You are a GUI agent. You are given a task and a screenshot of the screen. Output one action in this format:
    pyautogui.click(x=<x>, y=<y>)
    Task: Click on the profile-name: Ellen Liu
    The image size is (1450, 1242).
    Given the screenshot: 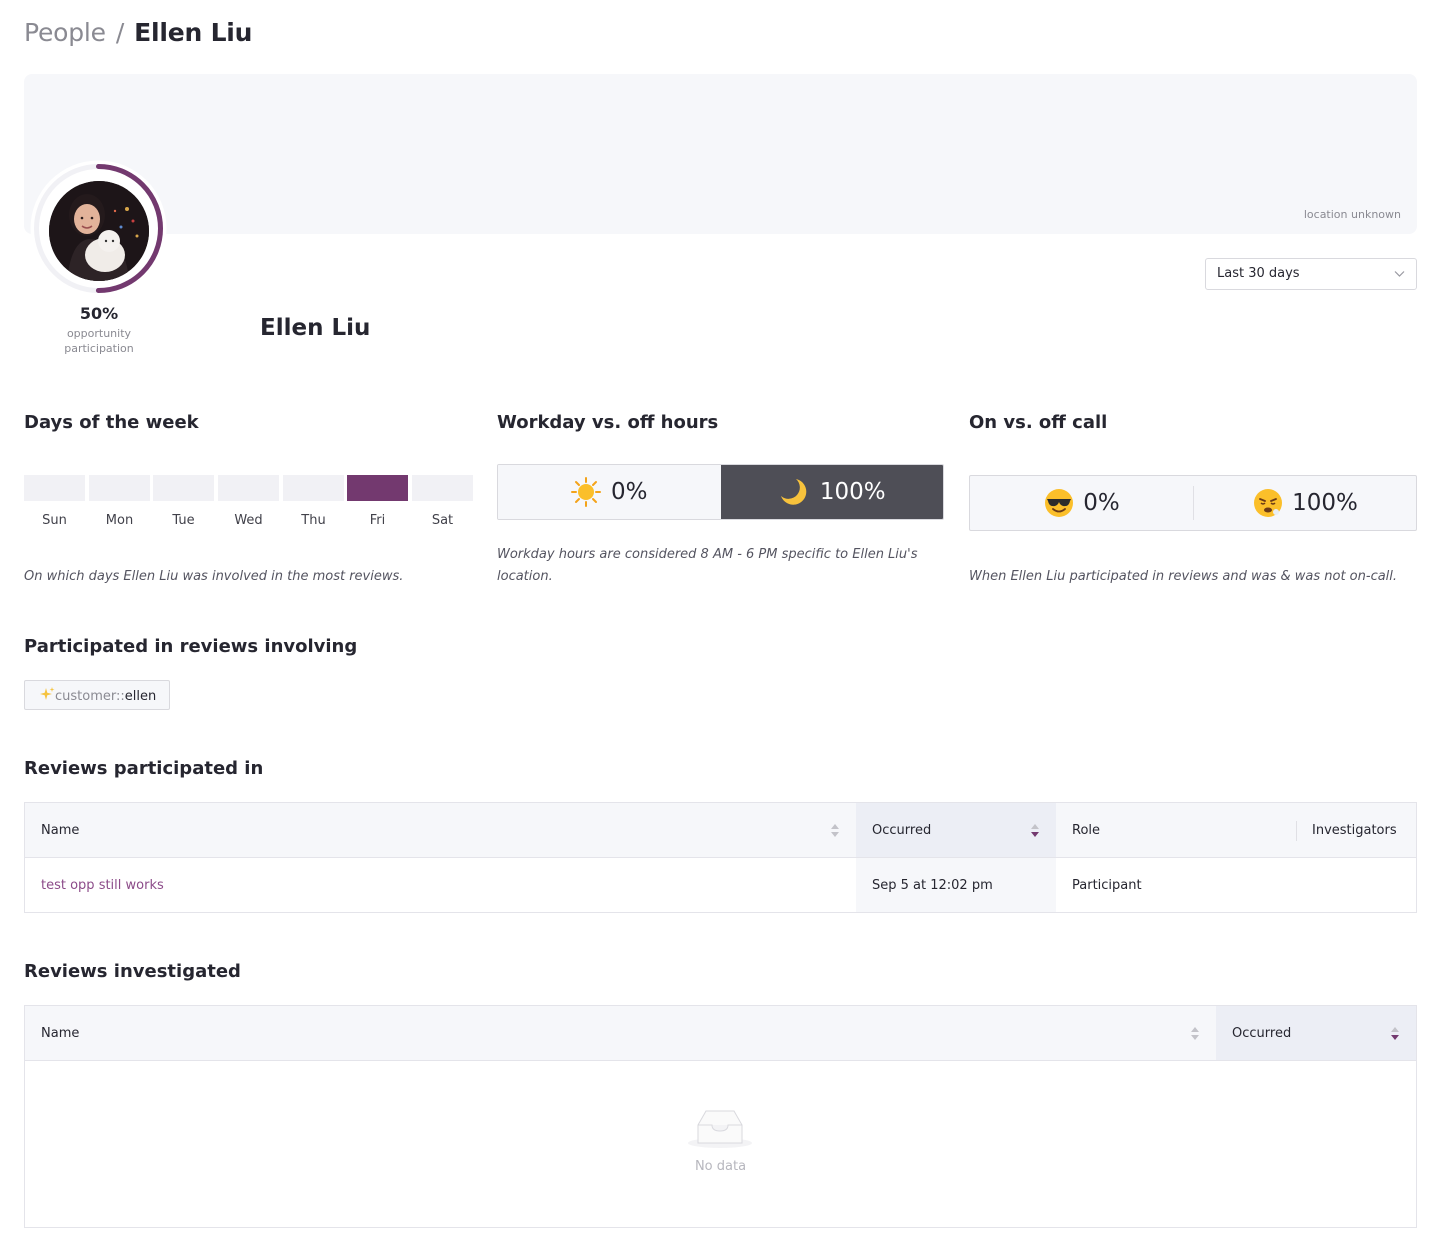 What is the action you would take?
    pyautogui.click(x=315, y=328)
    